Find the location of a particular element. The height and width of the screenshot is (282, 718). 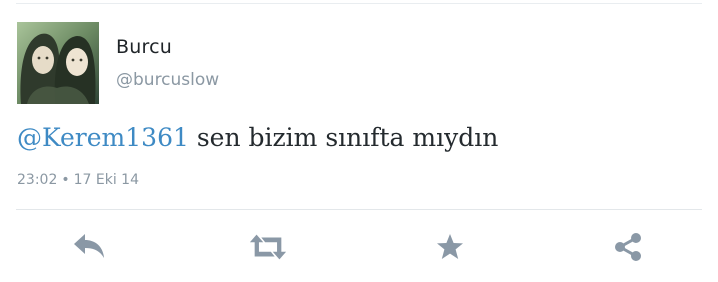

tweet-date: 17 Eki 14 is located at coordinates (106, 180).